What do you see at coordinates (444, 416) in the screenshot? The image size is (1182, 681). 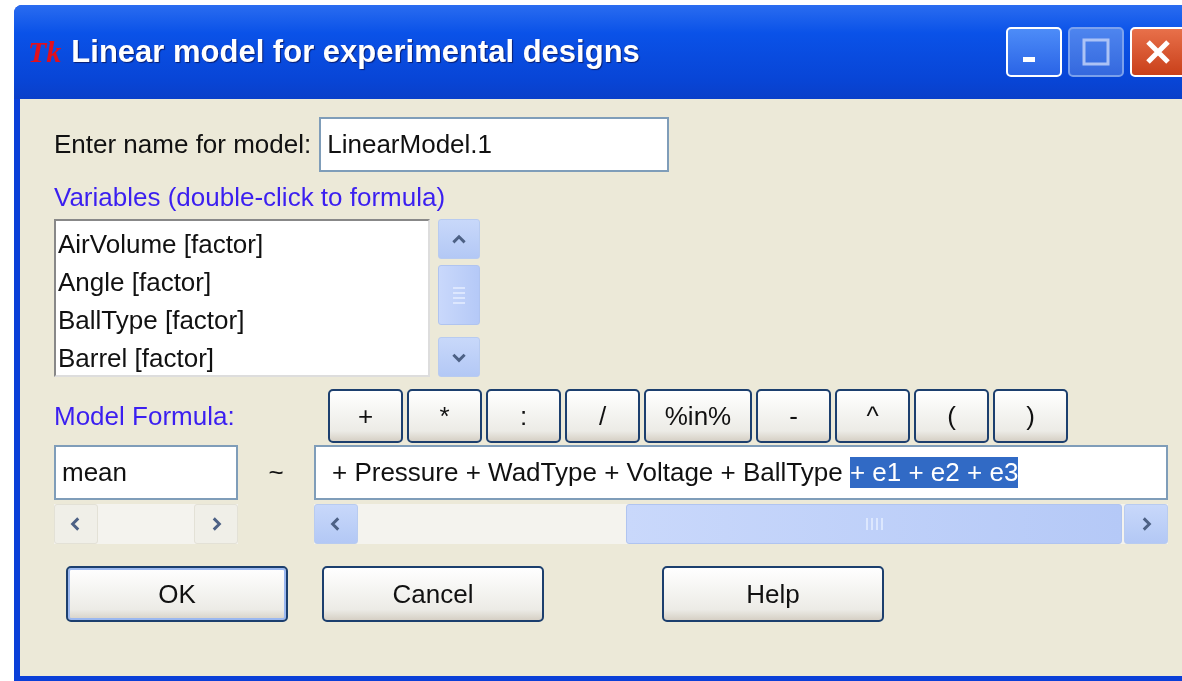 I see `operator-button: *` at bounding box center [444, 416].